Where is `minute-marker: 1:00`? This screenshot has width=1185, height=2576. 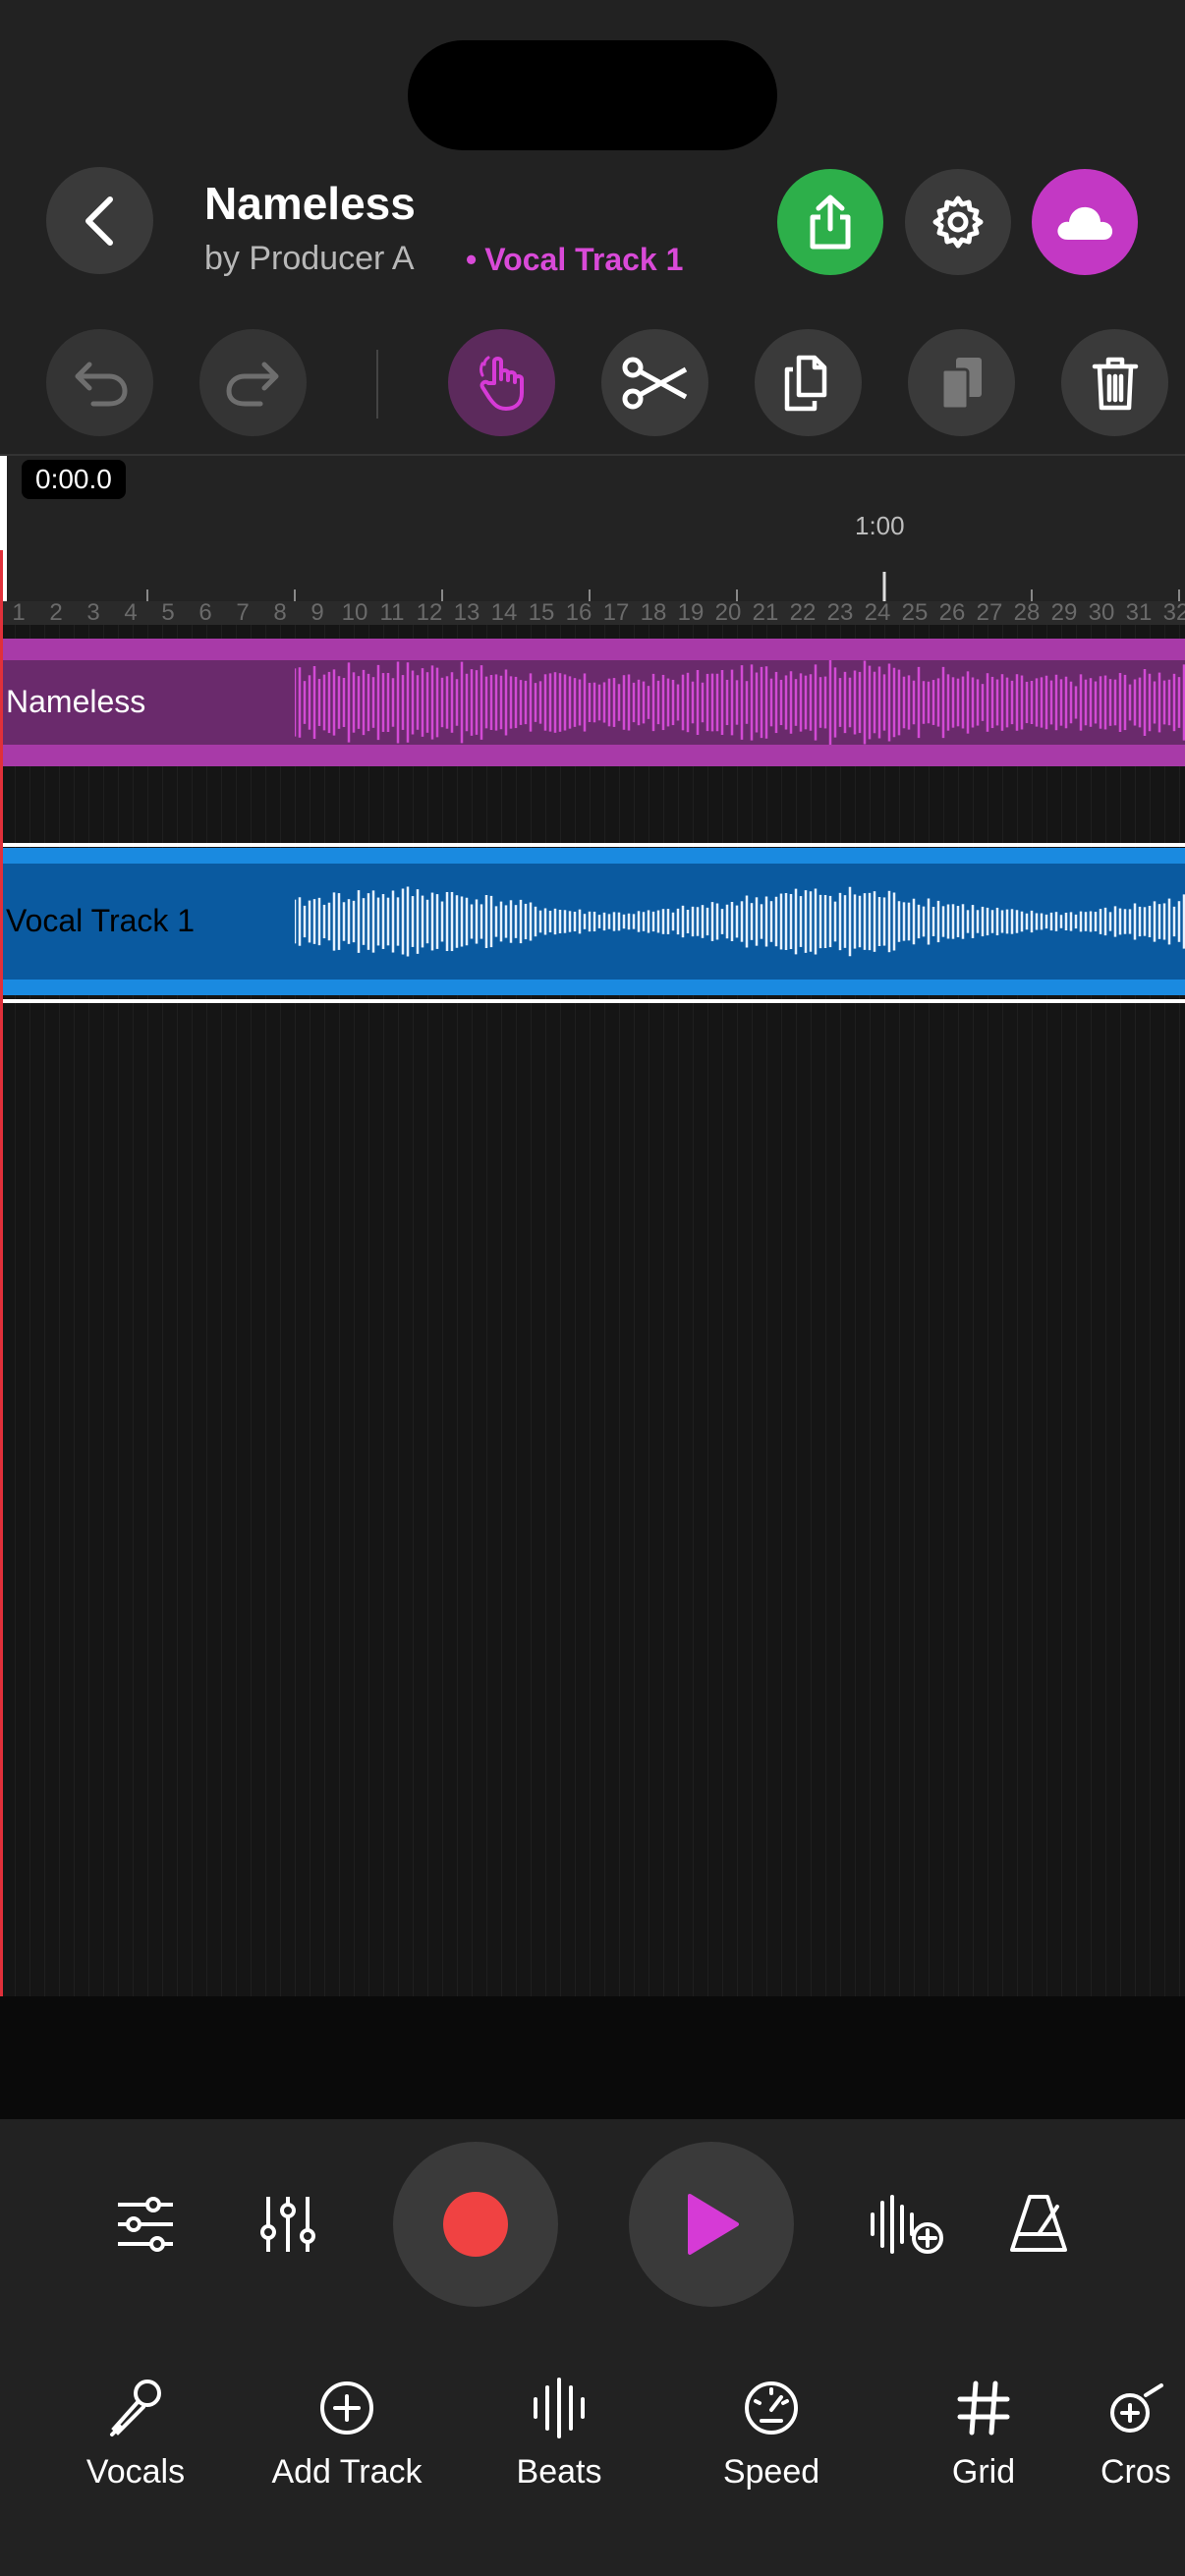 minute-marker: 1:00 is located at coordinates (880, 525).